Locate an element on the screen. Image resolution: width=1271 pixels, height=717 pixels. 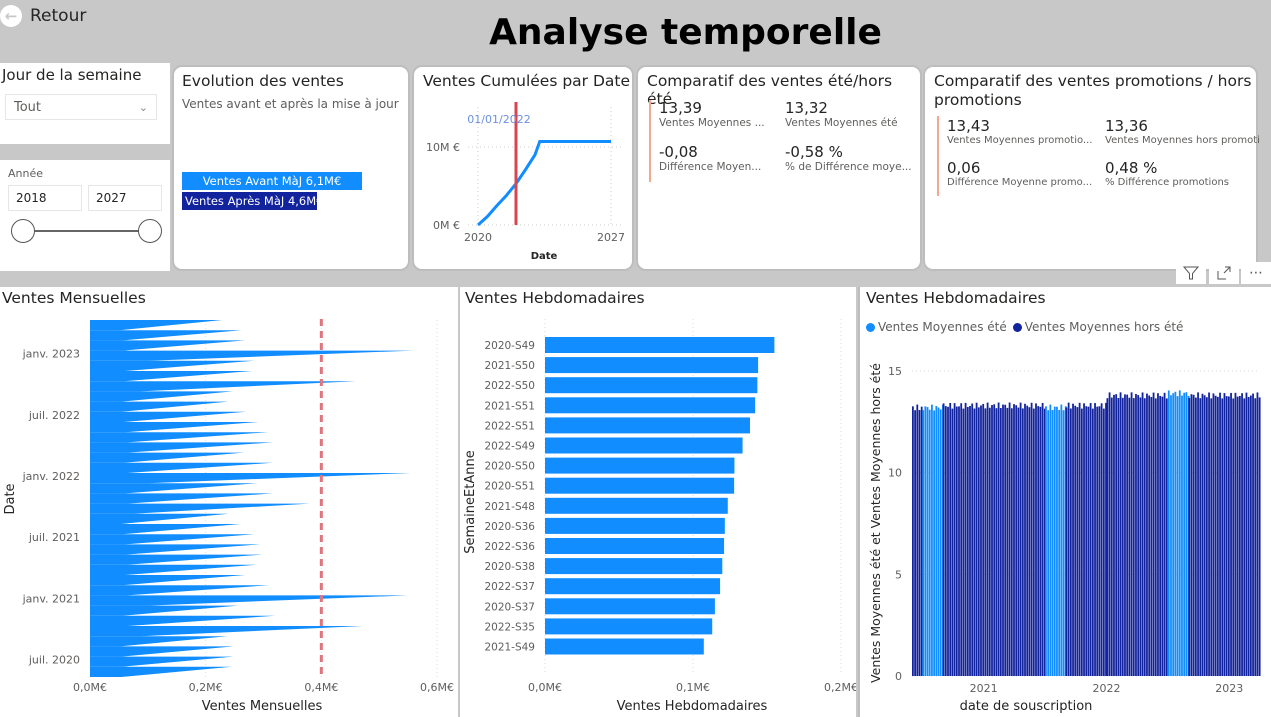
year-from-input: 2018 is located at coordinates (45, 198).